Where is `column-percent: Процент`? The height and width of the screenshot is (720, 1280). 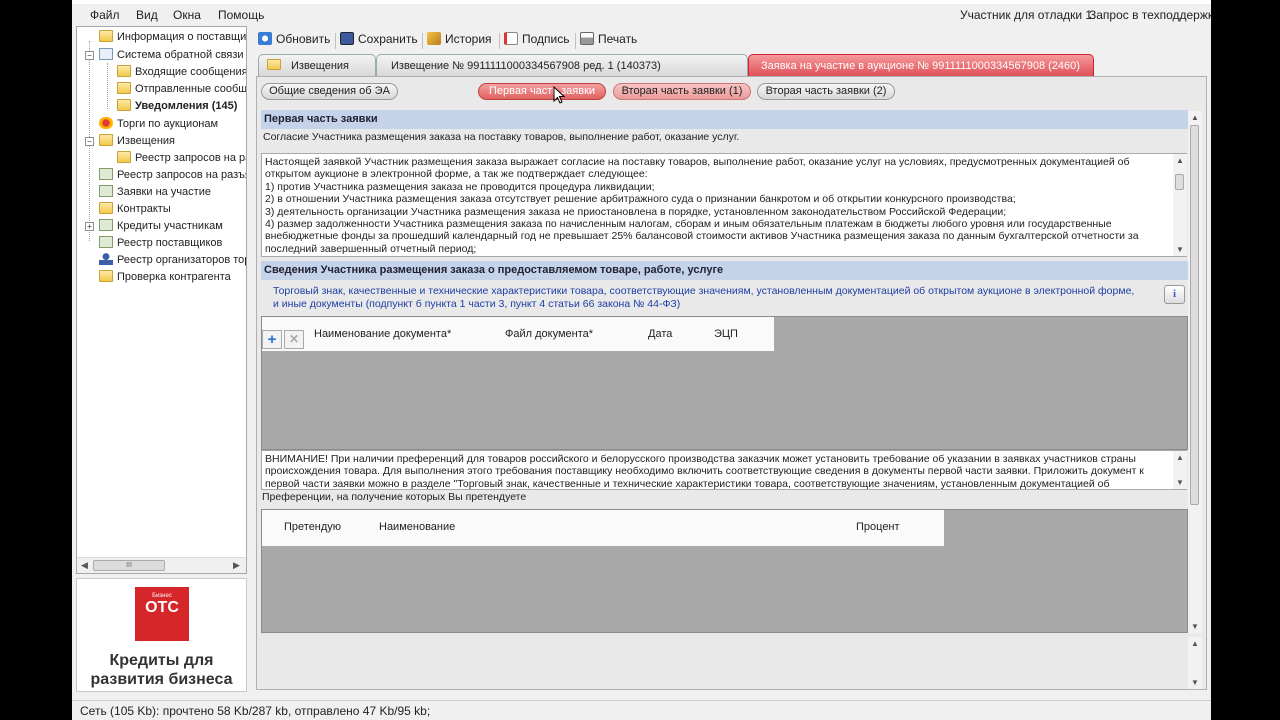
column-percent: Процент is located at coordinates (878, 527).